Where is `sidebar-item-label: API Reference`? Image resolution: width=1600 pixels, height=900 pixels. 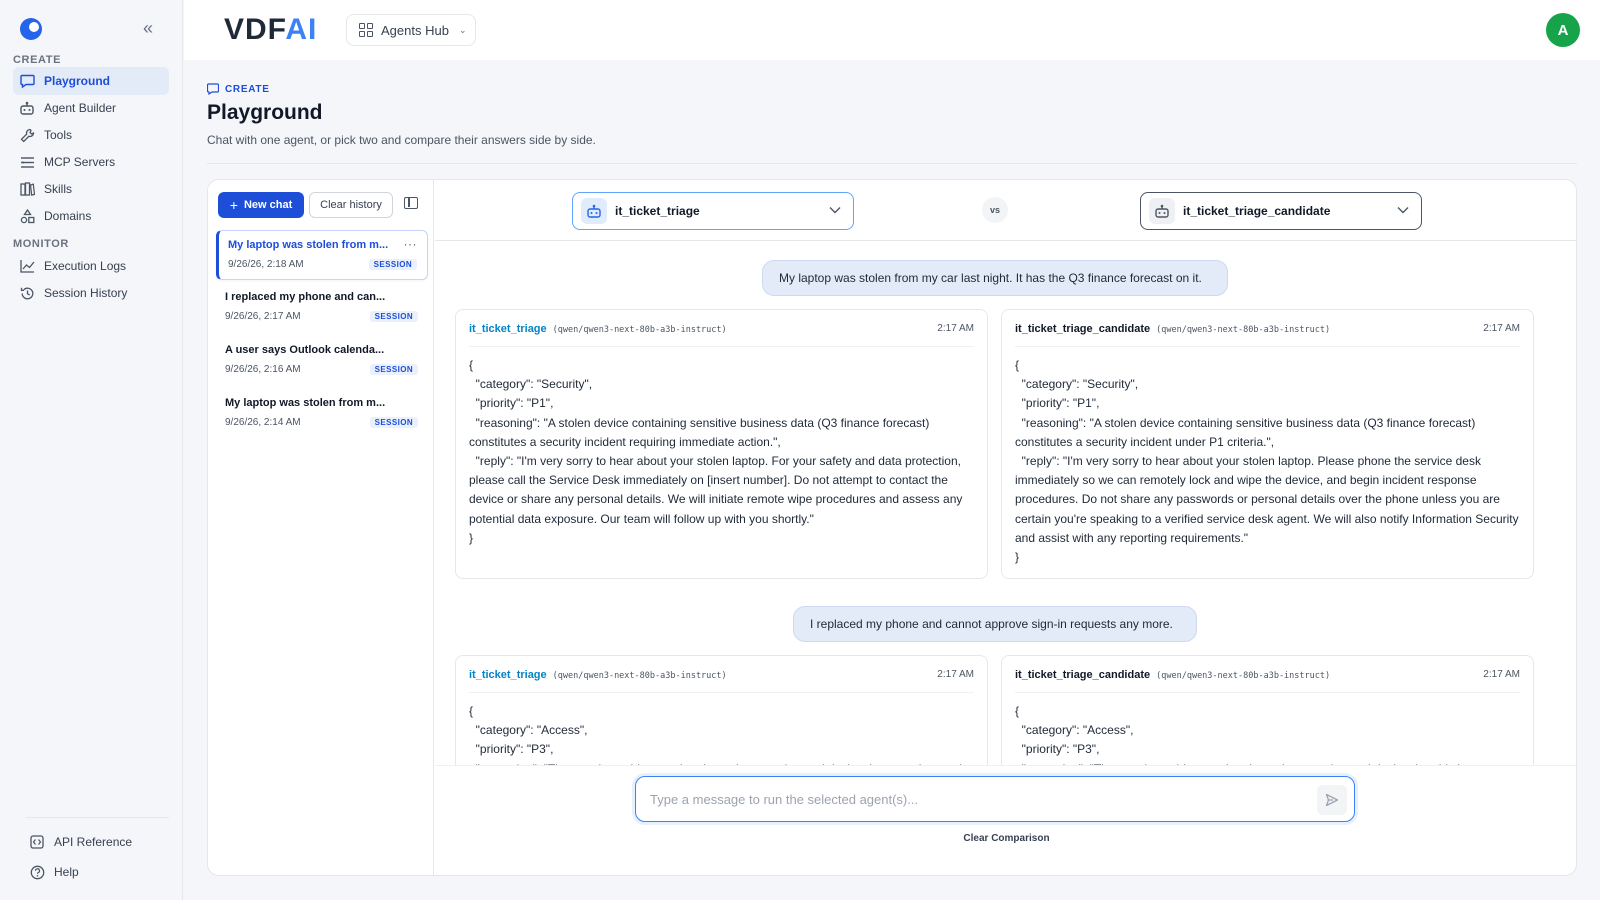 sidebar-item-label: API Reference is located at coordinates (93, 842).